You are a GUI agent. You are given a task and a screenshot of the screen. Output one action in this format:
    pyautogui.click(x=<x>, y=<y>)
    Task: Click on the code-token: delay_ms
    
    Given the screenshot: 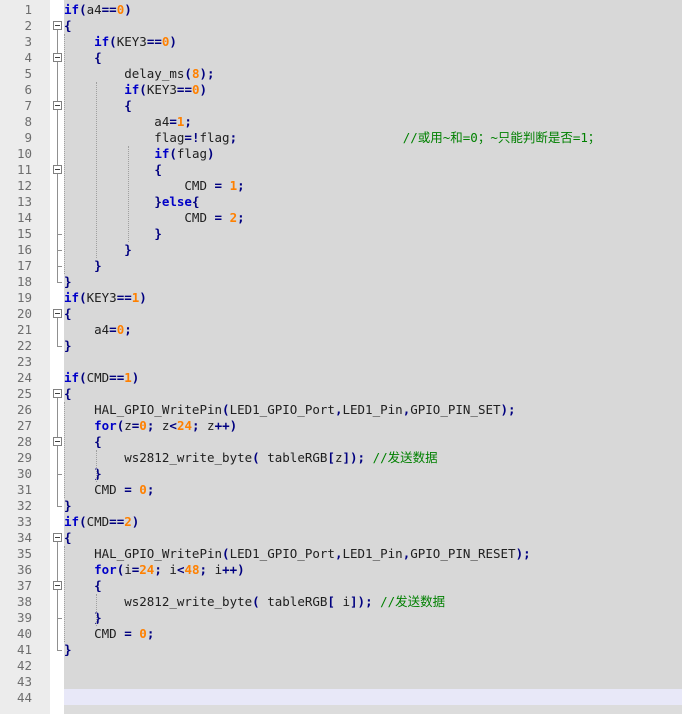 What is the action you would take?
    pyautogui.click(x=124, y=73)
    